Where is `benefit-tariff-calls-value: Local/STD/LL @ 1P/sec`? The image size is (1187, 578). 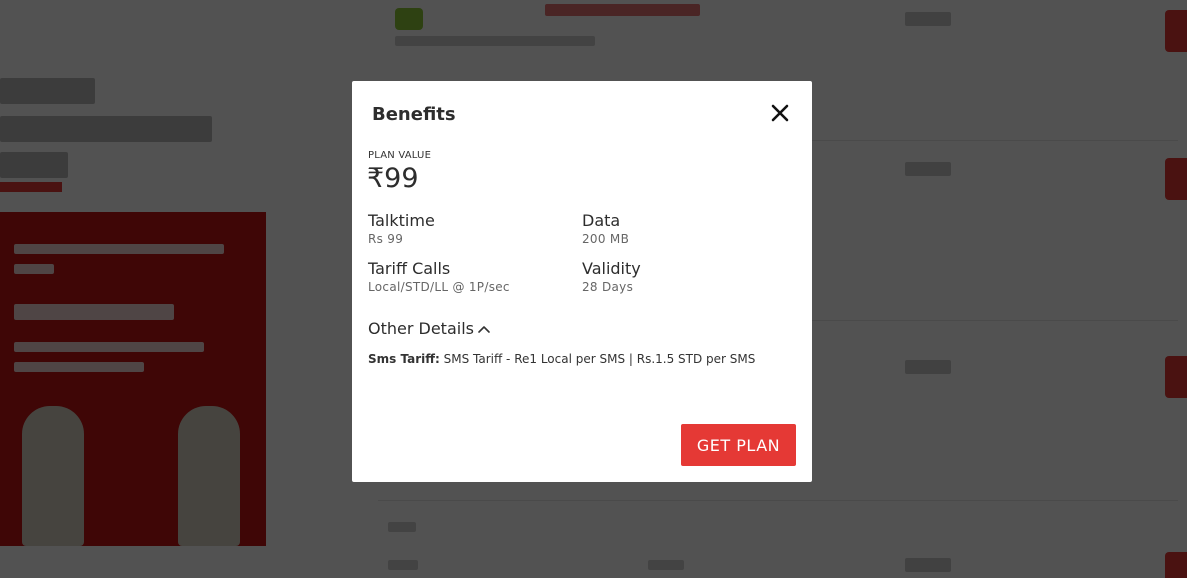 benefit-tariff-calls-value: Local/STD/LL @ 1P/sec is located at coordinates (439, 287).